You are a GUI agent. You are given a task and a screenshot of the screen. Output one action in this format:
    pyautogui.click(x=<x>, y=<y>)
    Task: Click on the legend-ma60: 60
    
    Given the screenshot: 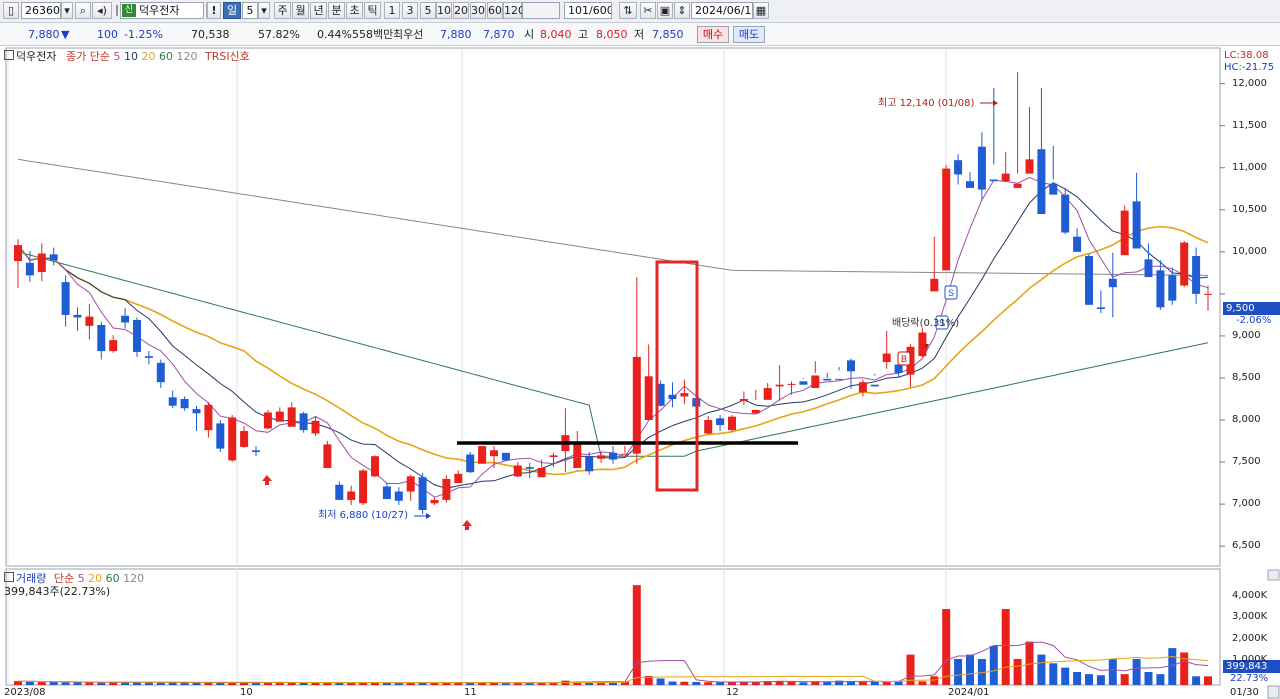 What is the action you would take?
    pyautogui.click(x=165, y=56)
    